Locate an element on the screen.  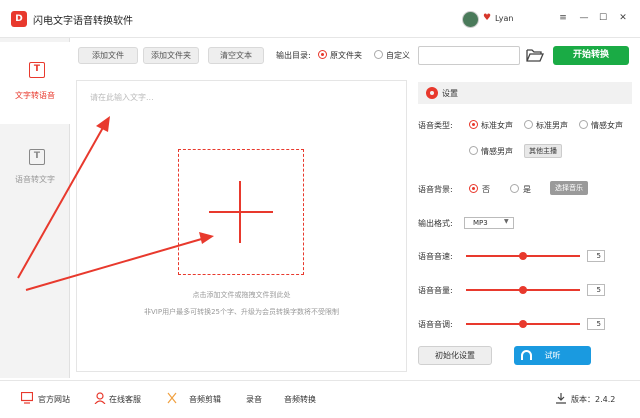
folder-open-icon is located at coordinates (535, 55).